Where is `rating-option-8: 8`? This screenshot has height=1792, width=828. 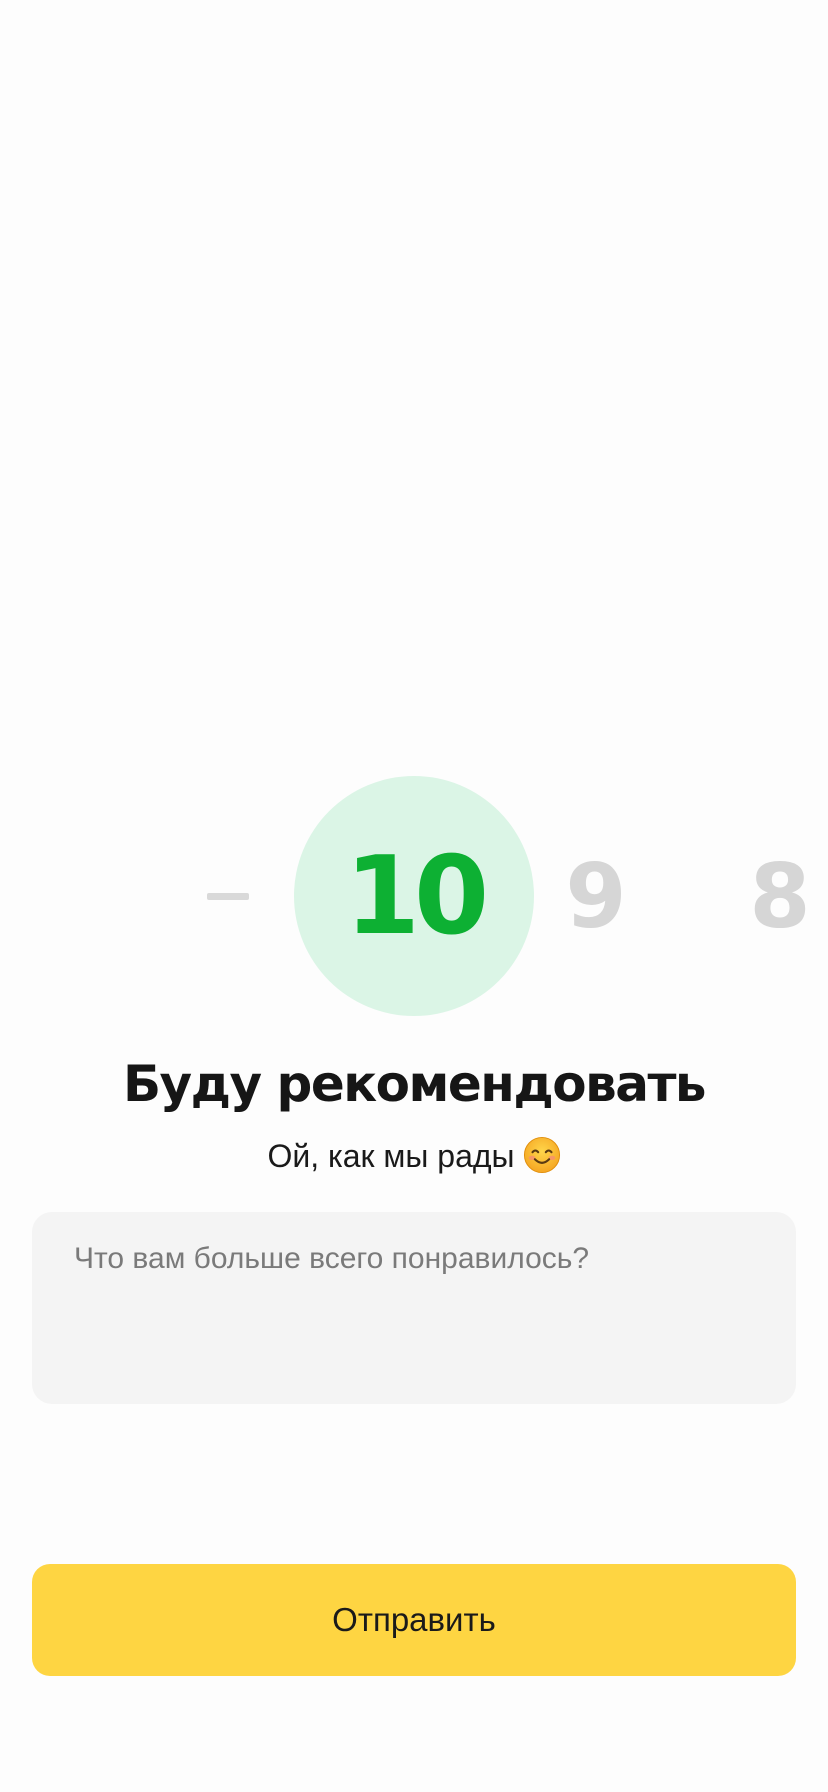 rating-option-8: 8 is located at coordinates (780, 896).